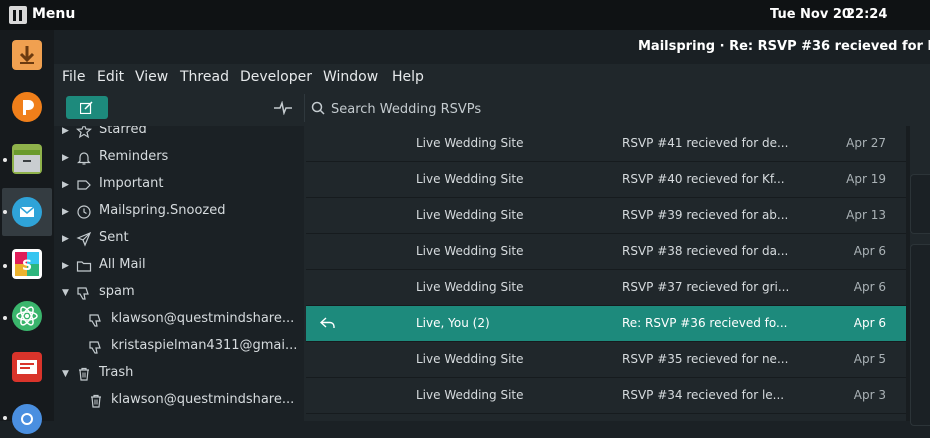 This screenshot has height=438, width=930. What do you see at coordinates (179, 266) in the screenshot?
I see `sidebar-item-all-mail: ▶ All Mail` at bounding box center [179, 266].